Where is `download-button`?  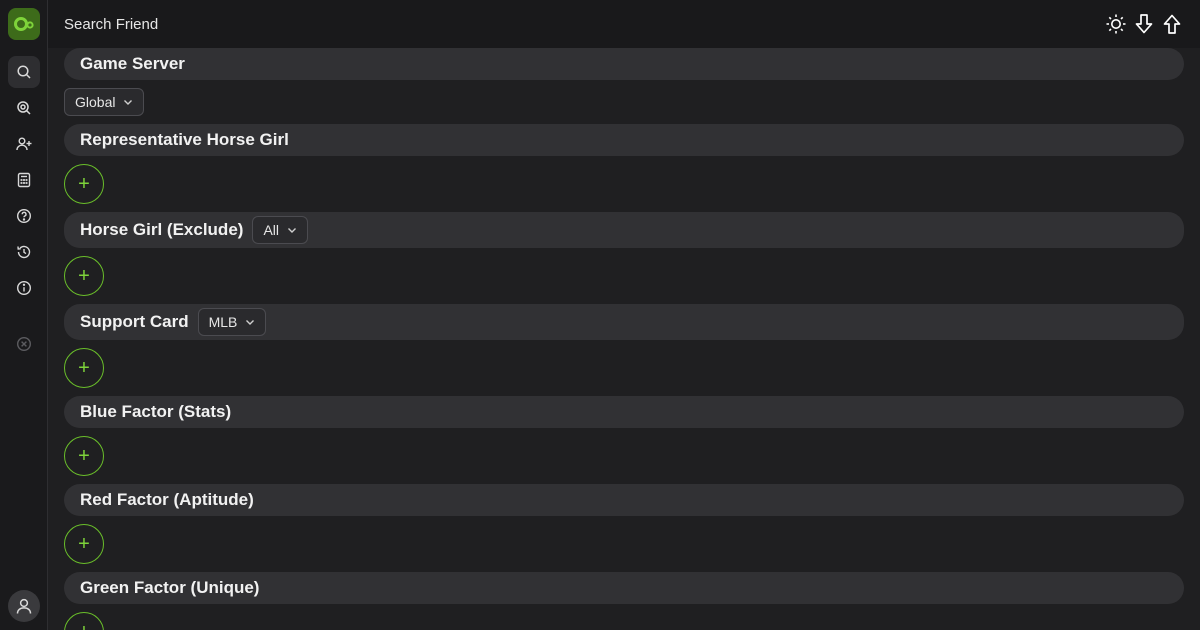 download-button is located at coordinates (1144, 24).